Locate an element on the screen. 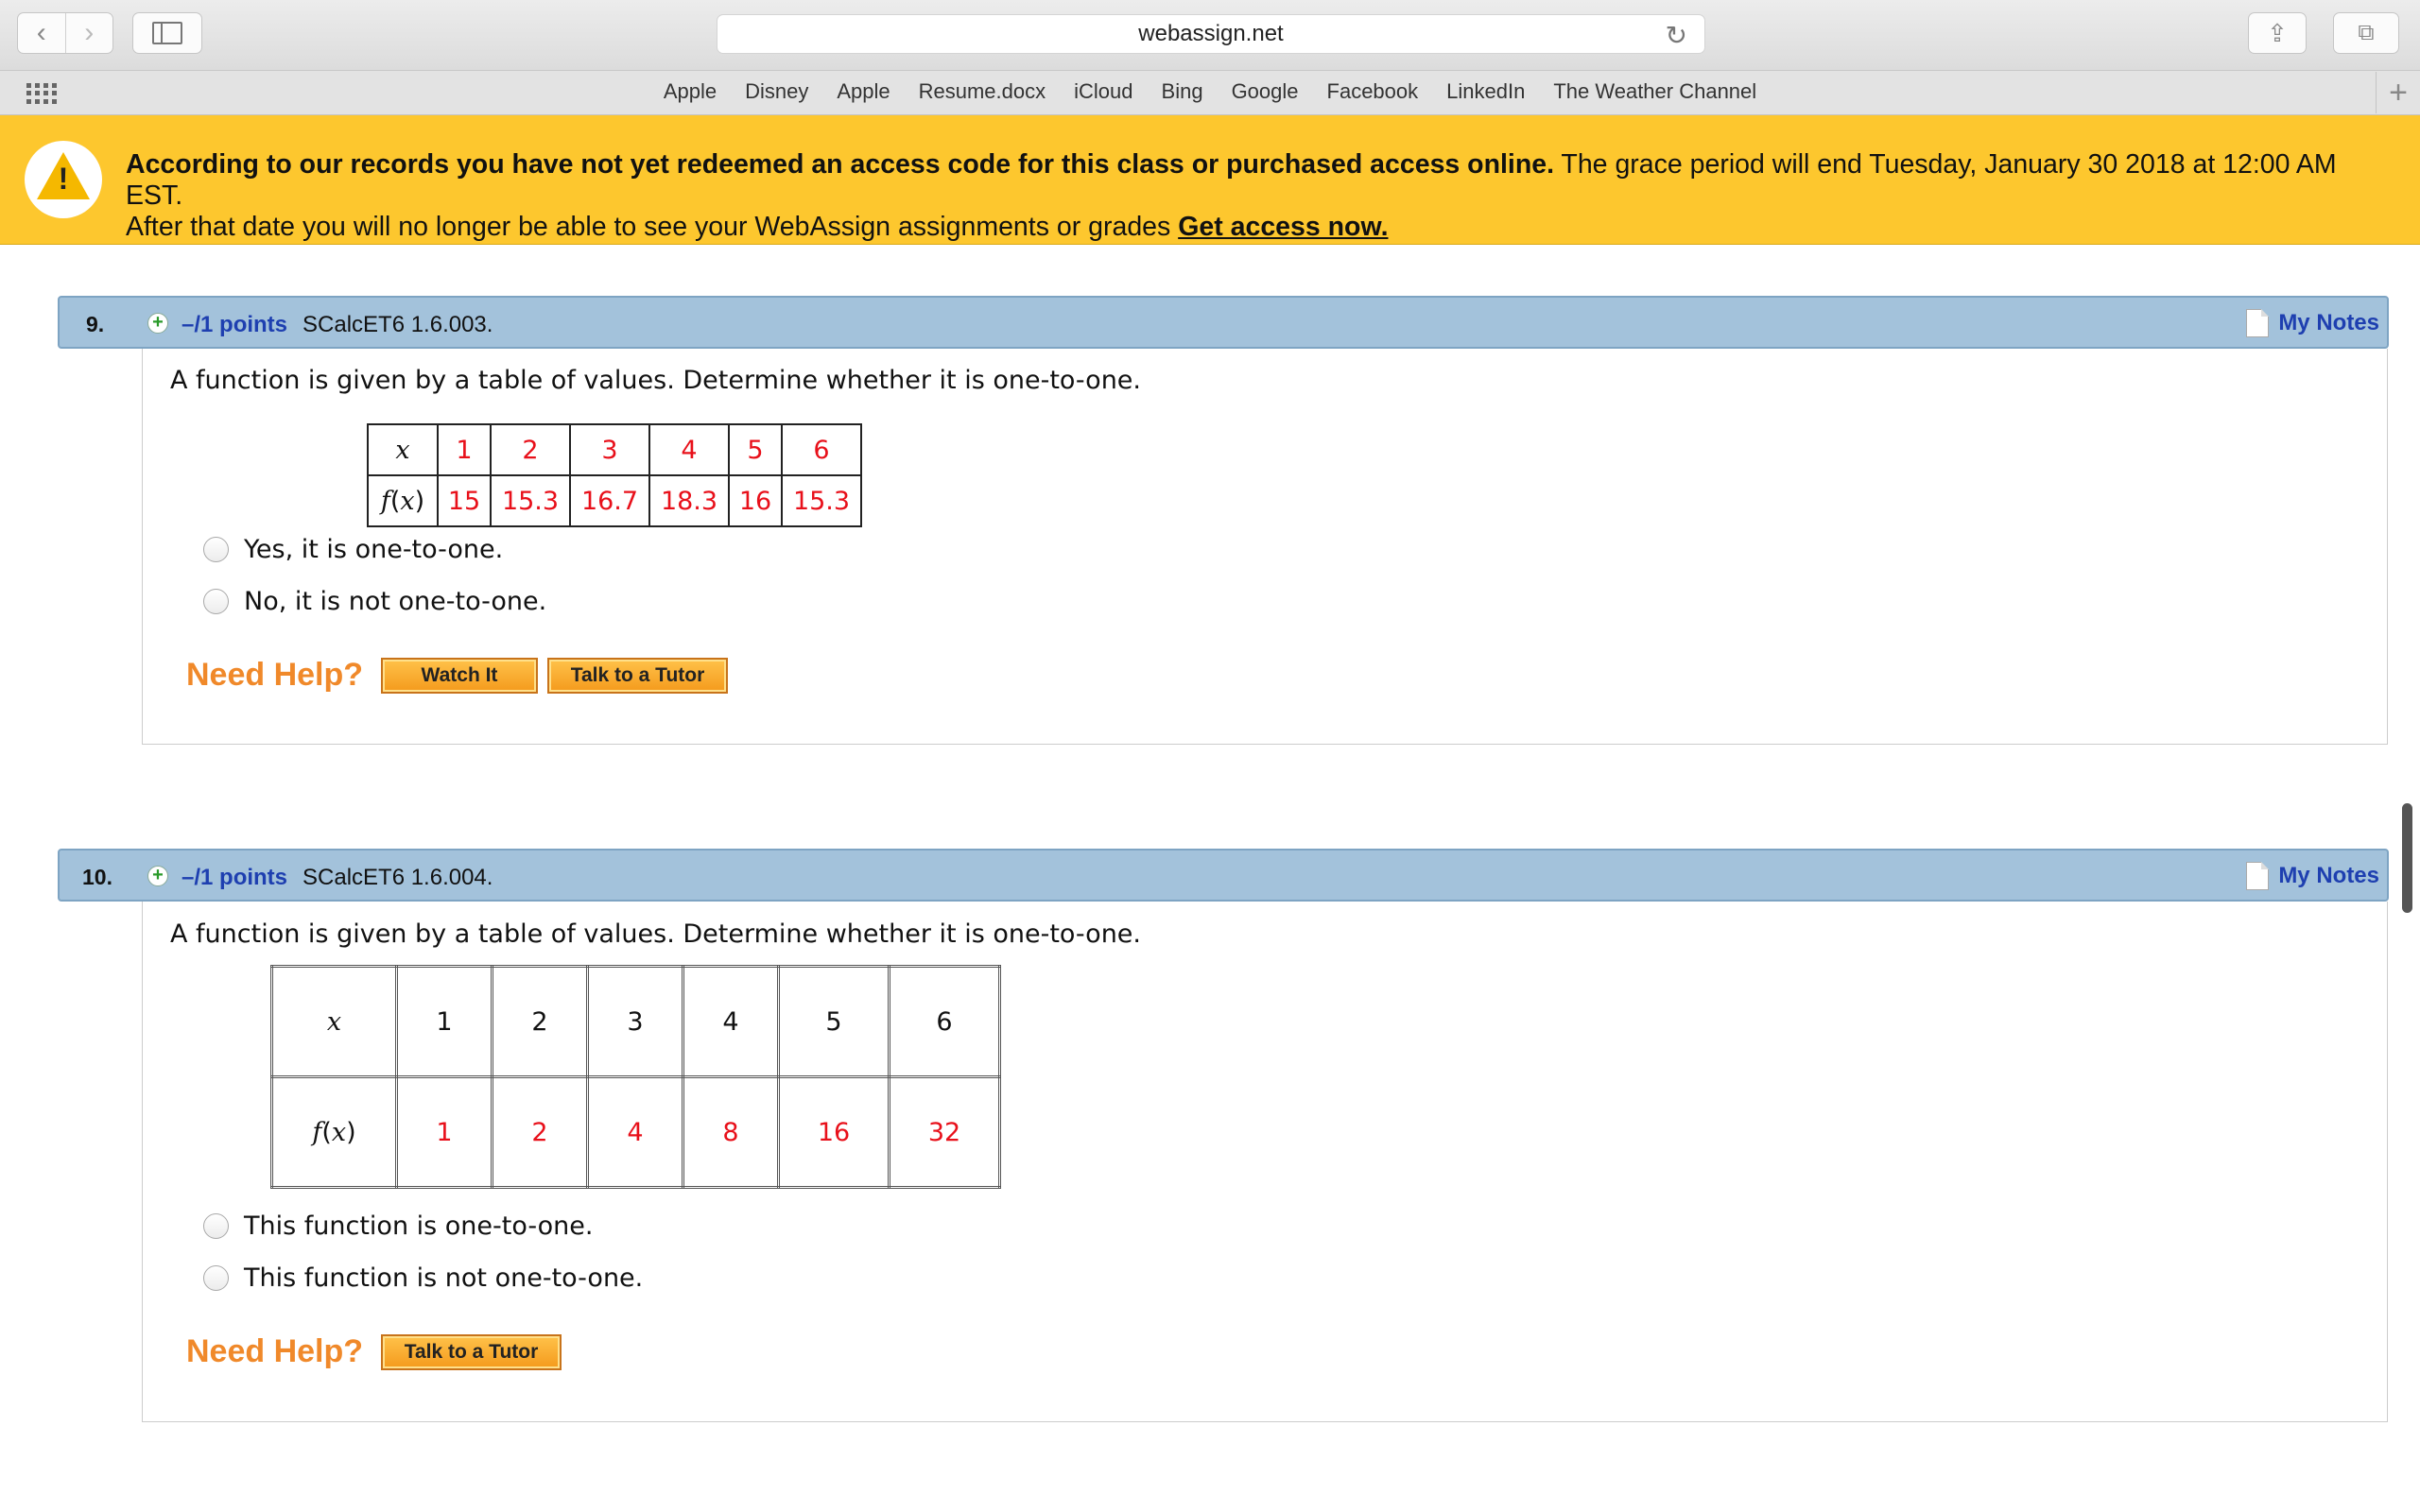 The image size is (2420, 1512). question-10-choice-one-to-one: This function is one-to-one. is located at coordinates (398, 1226).